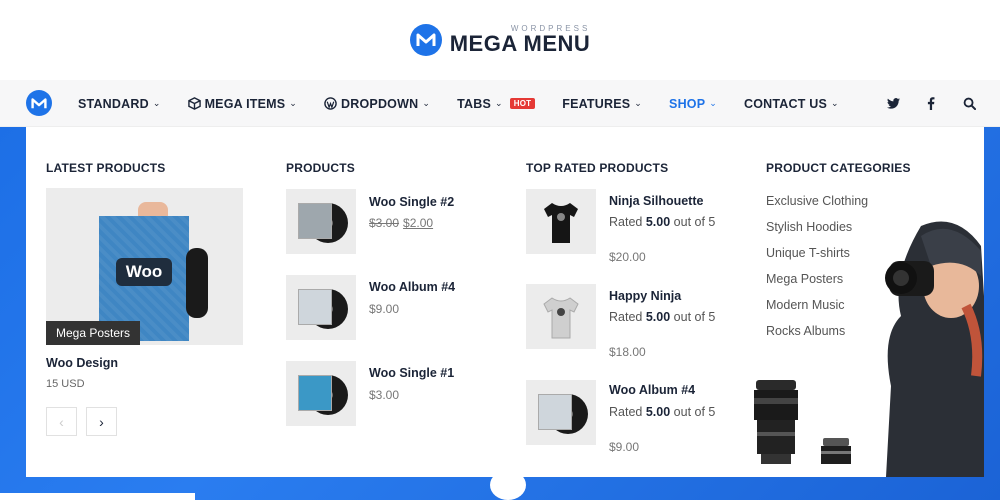 The height and width of the screenshot is (500, 1000). I want to click on brand-logo: WORDPRESS MEGA MENU, so click(500, 40).